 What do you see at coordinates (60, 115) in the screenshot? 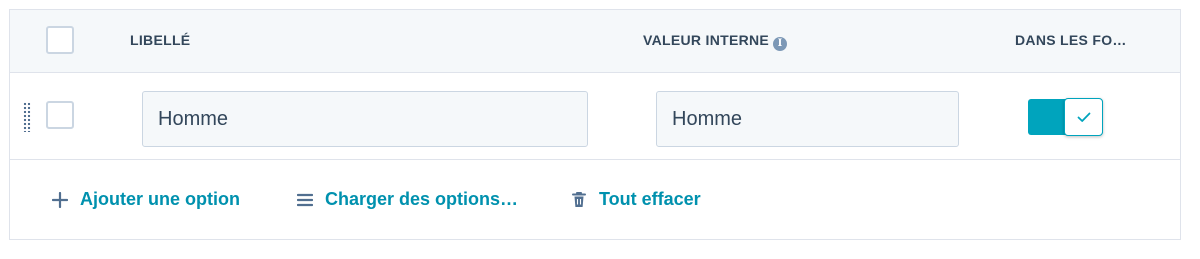
I see `row-checkbox` at bounding box center [60, 115].